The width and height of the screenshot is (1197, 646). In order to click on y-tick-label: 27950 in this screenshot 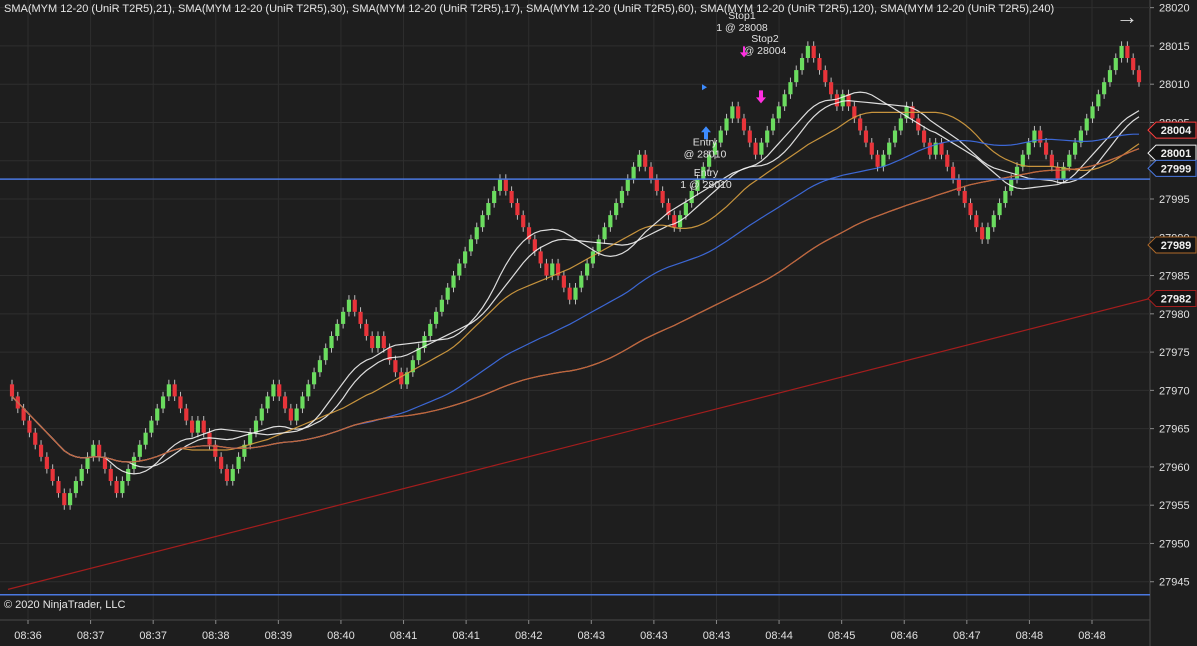, I will do `click(1174, 544)`.